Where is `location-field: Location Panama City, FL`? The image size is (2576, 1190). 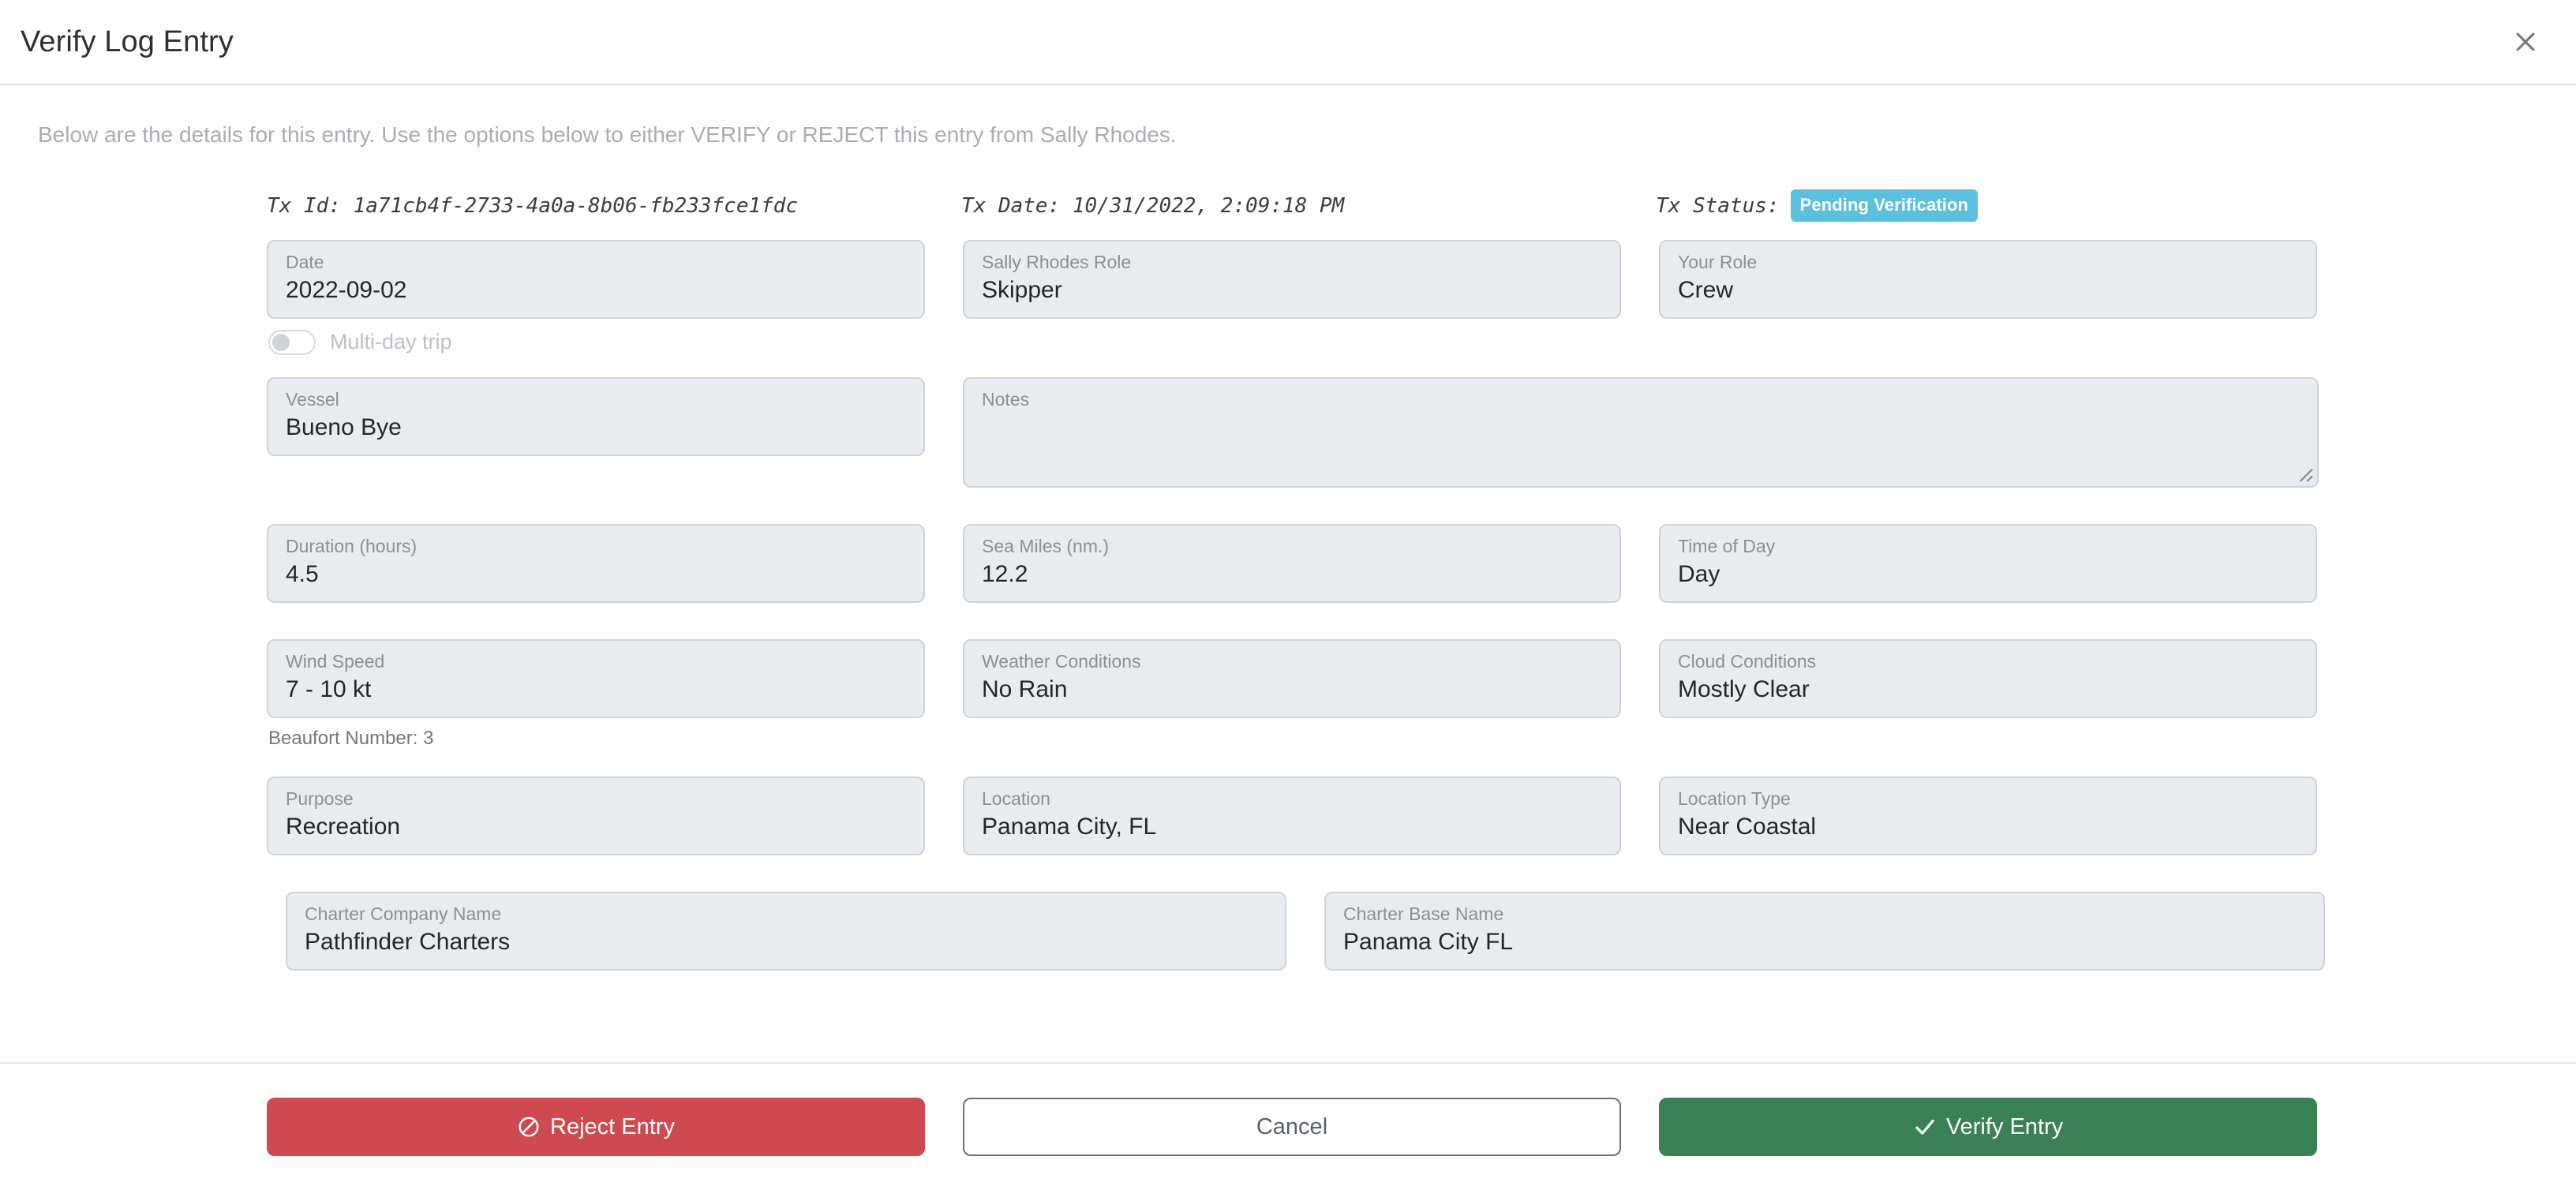
location-field: Location Panama City, FL is located at coordinates (1292, 815).